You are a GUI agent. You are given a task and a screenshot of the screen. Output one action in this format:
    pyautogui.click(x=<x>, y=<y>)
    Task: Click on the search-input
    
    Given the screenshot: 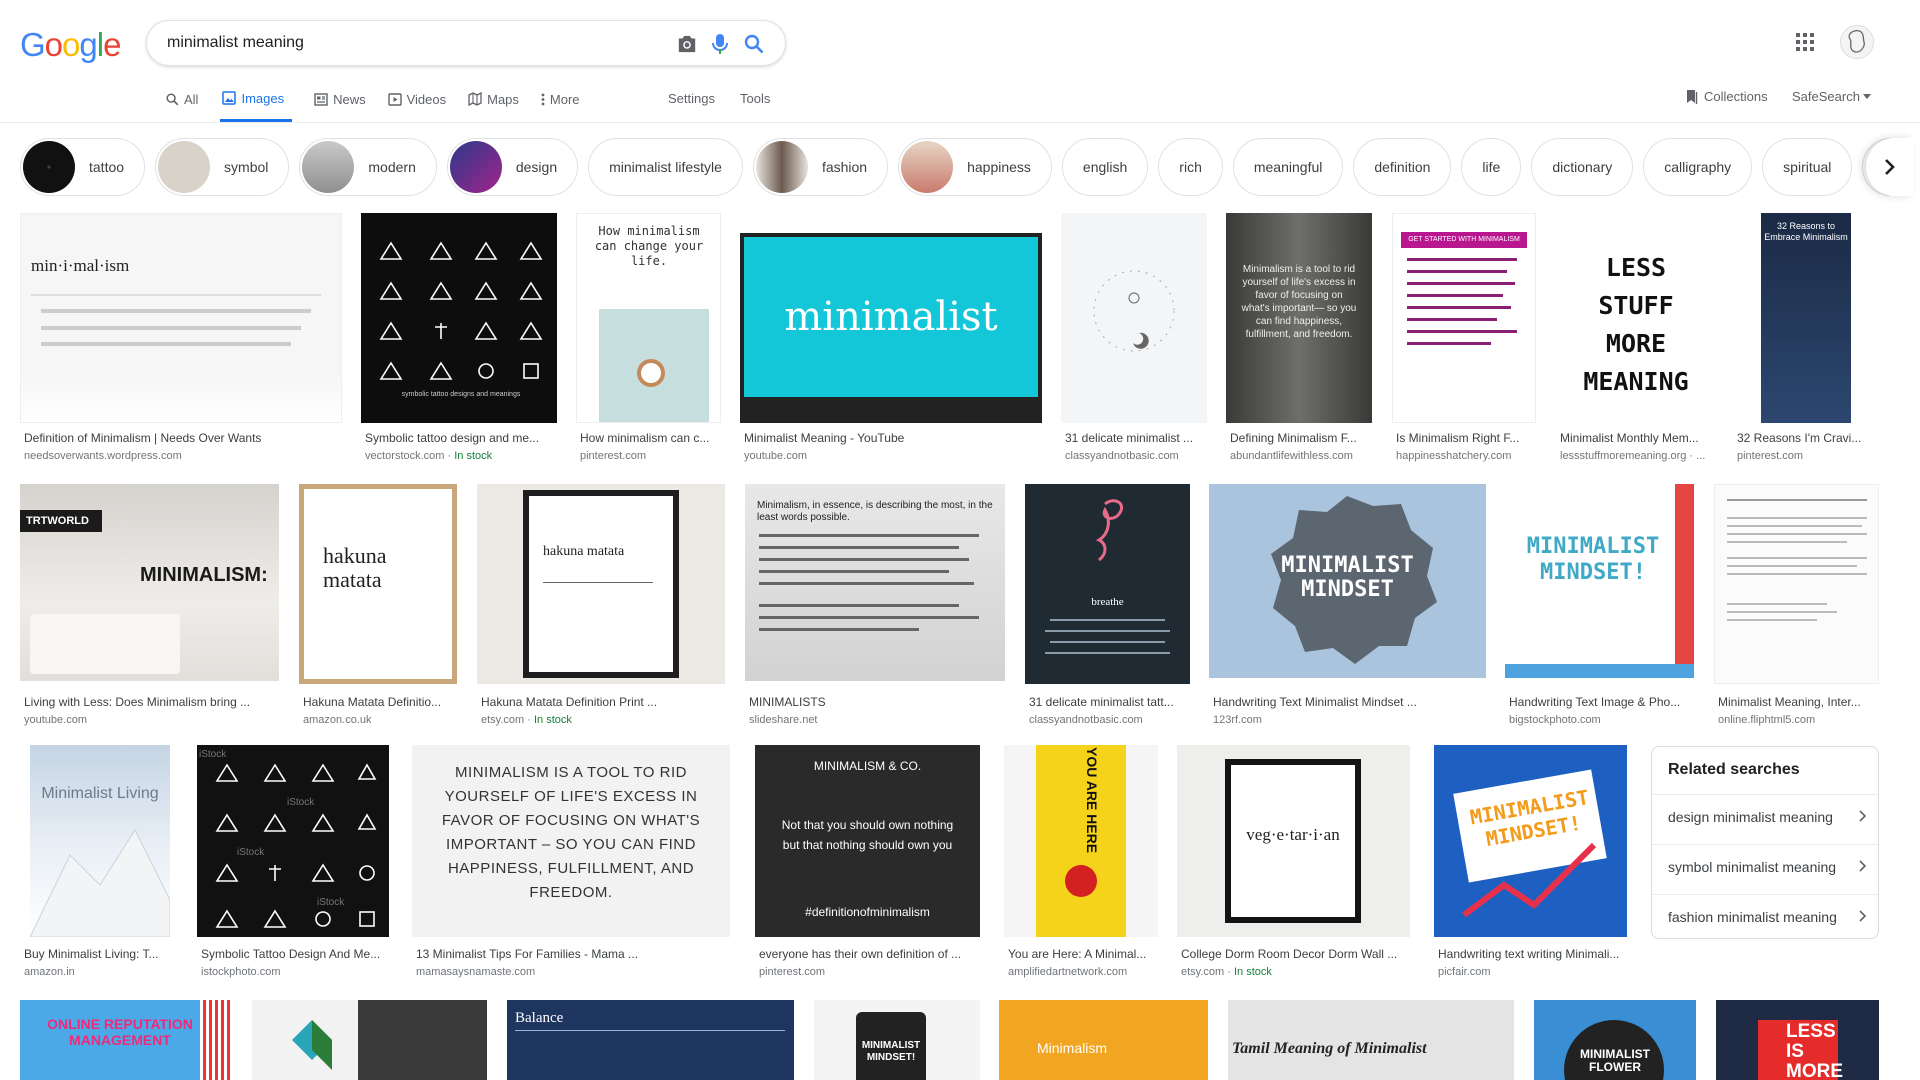 What is the action you would take?
    pyautogui.click(x=402, y=43)
    